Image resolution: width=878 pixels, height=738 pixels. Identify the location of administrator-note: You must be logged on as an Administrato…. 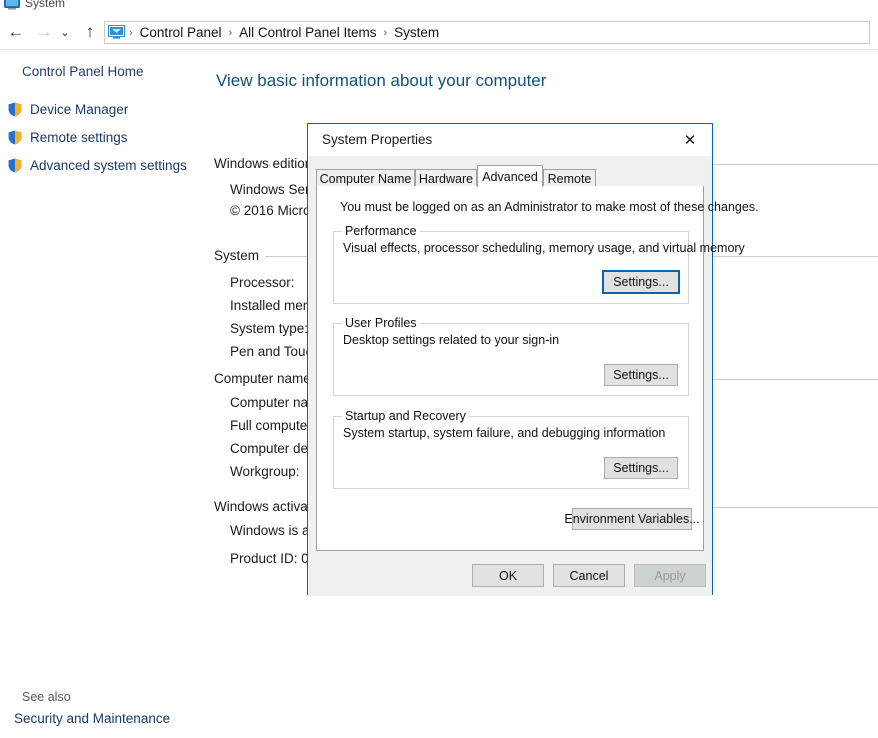
(549, 207).